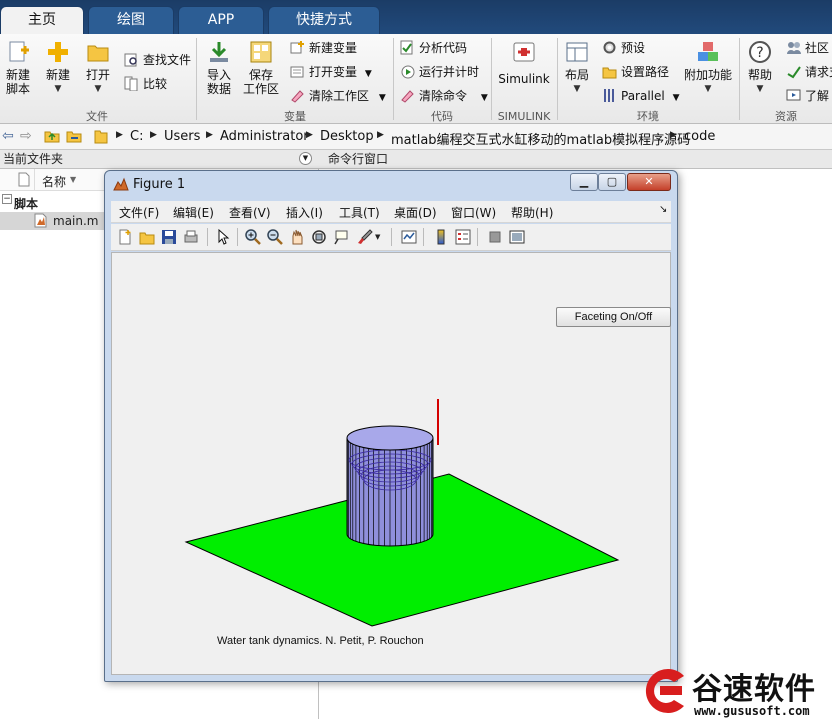  I want to click on addons-cubes-icon, so click(708, 52).